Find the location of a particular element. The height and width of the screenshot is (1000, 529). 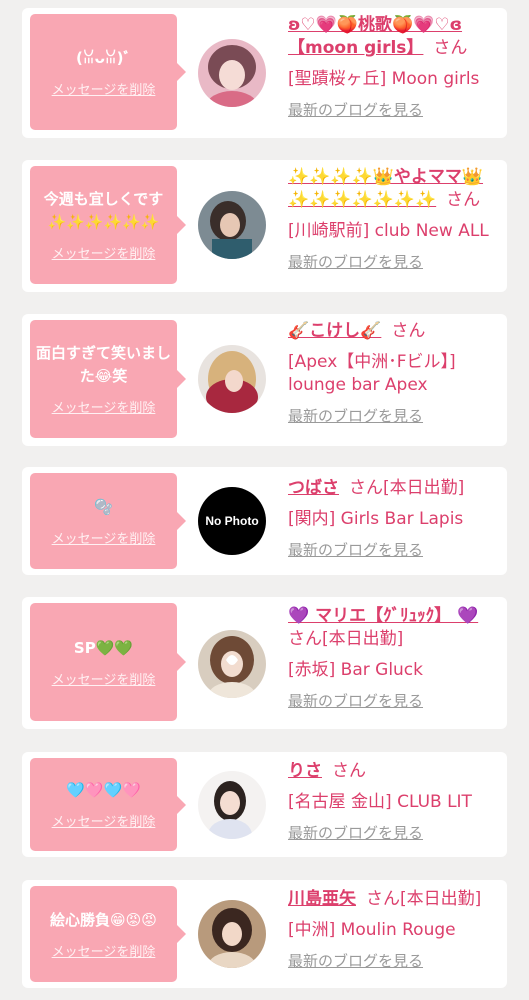

message-bubble: 🩵🩷🩵🩷 メッセージを削除 is located at coordinates (108, 804).